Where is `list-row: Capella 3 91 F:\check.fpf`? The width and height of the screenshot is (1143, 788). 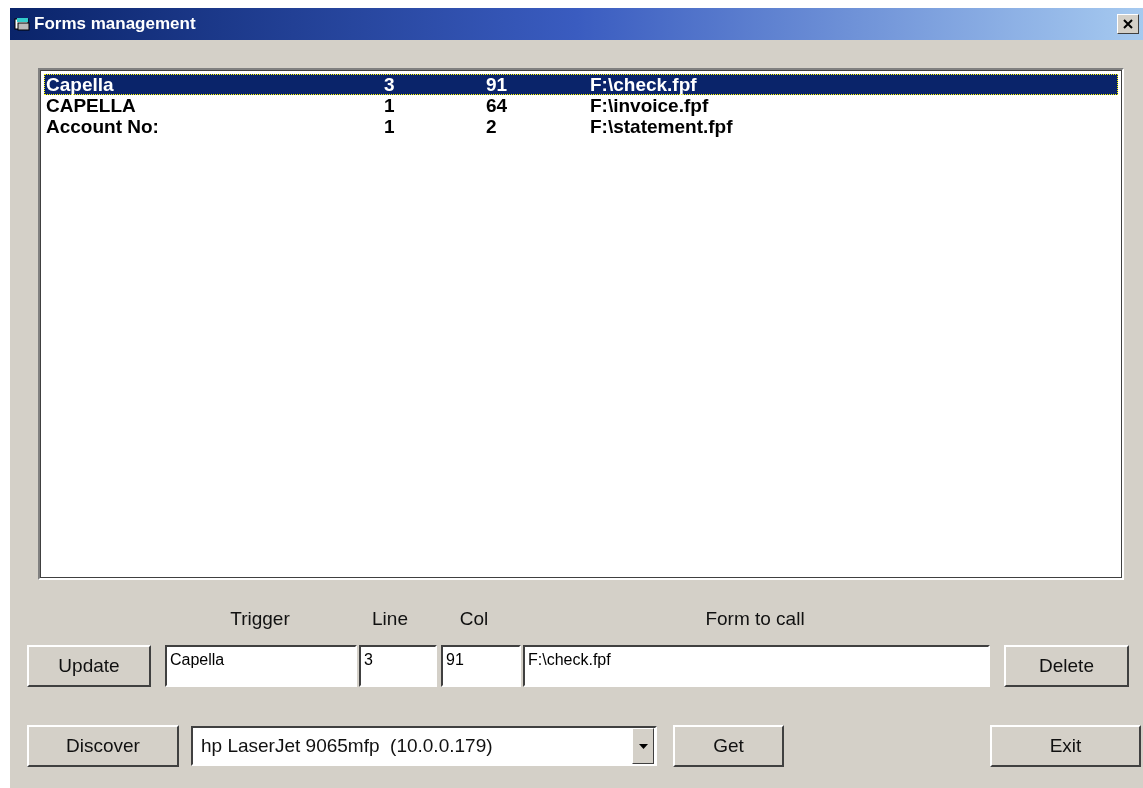 list-row: Capella 3 91 F:\check.fpf is located at coordinates (581, 84).